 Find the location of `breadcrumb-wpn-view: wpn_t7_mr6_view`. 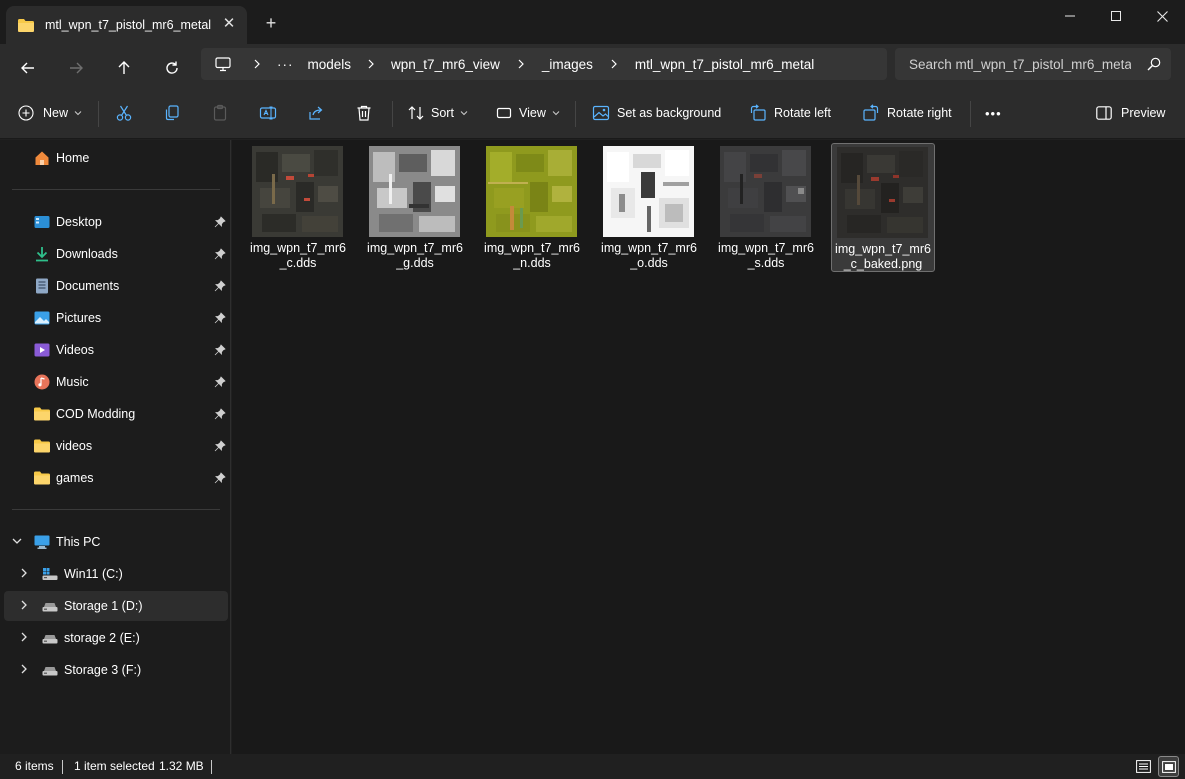

breadcrumb-wpn-view: wpn_t7_mr6_view is located at coordinates (445, 64).